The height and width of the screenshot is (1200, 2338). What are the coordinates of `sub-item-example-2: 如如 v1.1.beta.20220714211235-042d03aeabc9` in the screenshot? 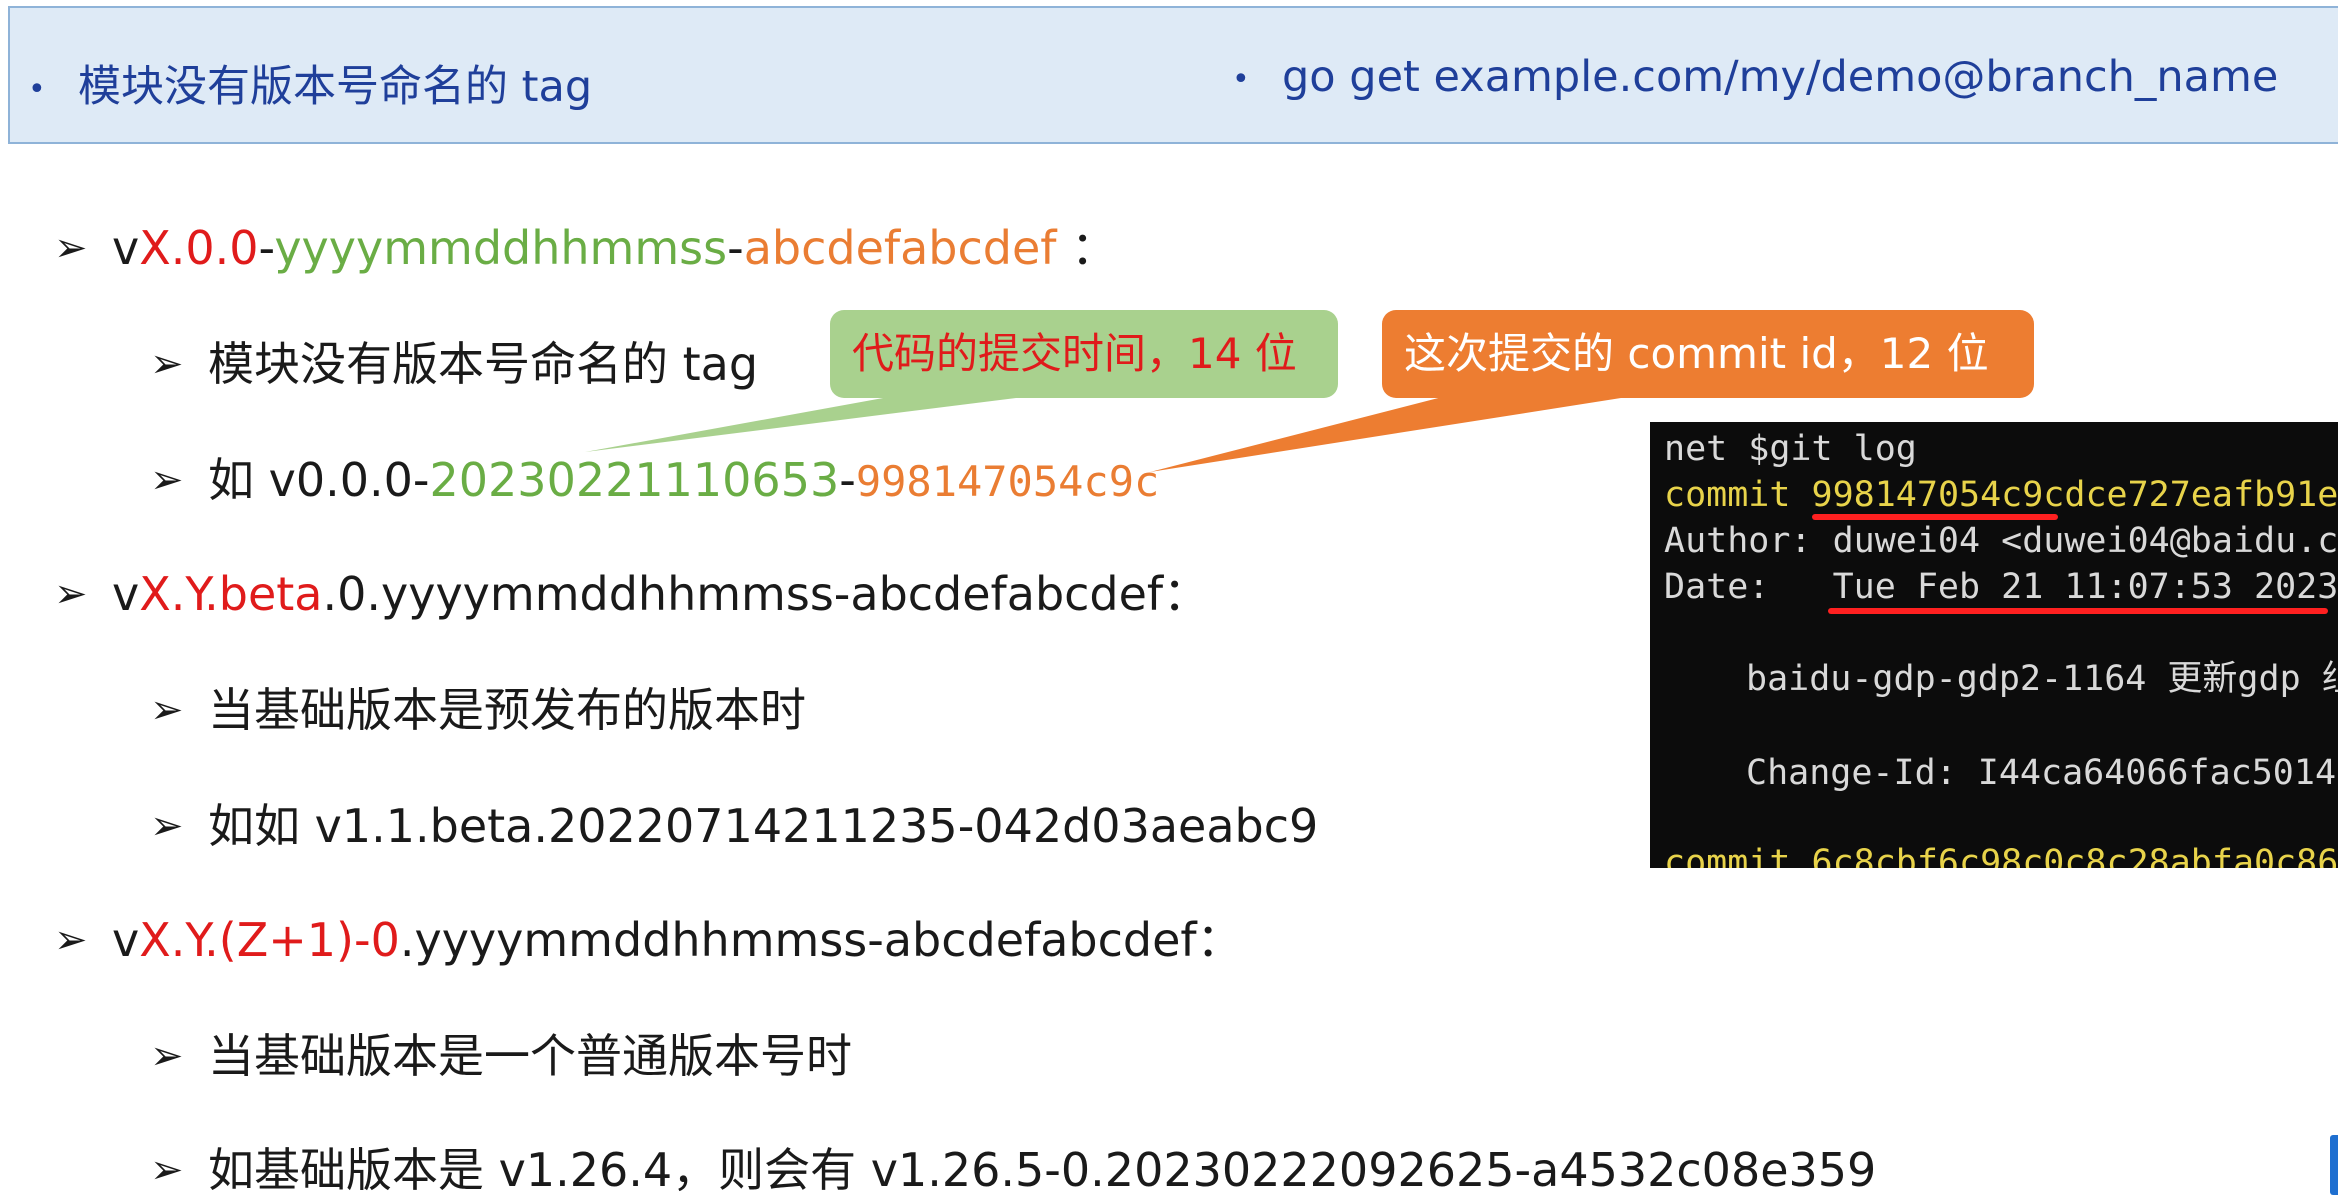 It's located at (763, 826).